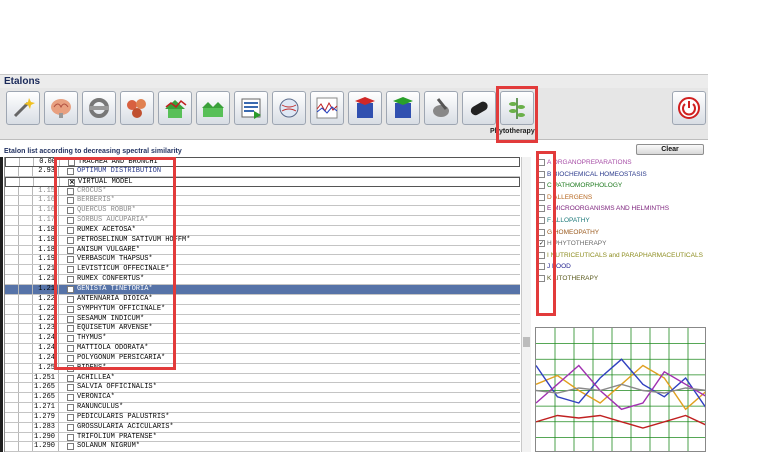 The height and width of the screenshot is (452, 768). Describe the element at coordinates (213, 108) in the screenshot. I see `houses-icon` at that location.